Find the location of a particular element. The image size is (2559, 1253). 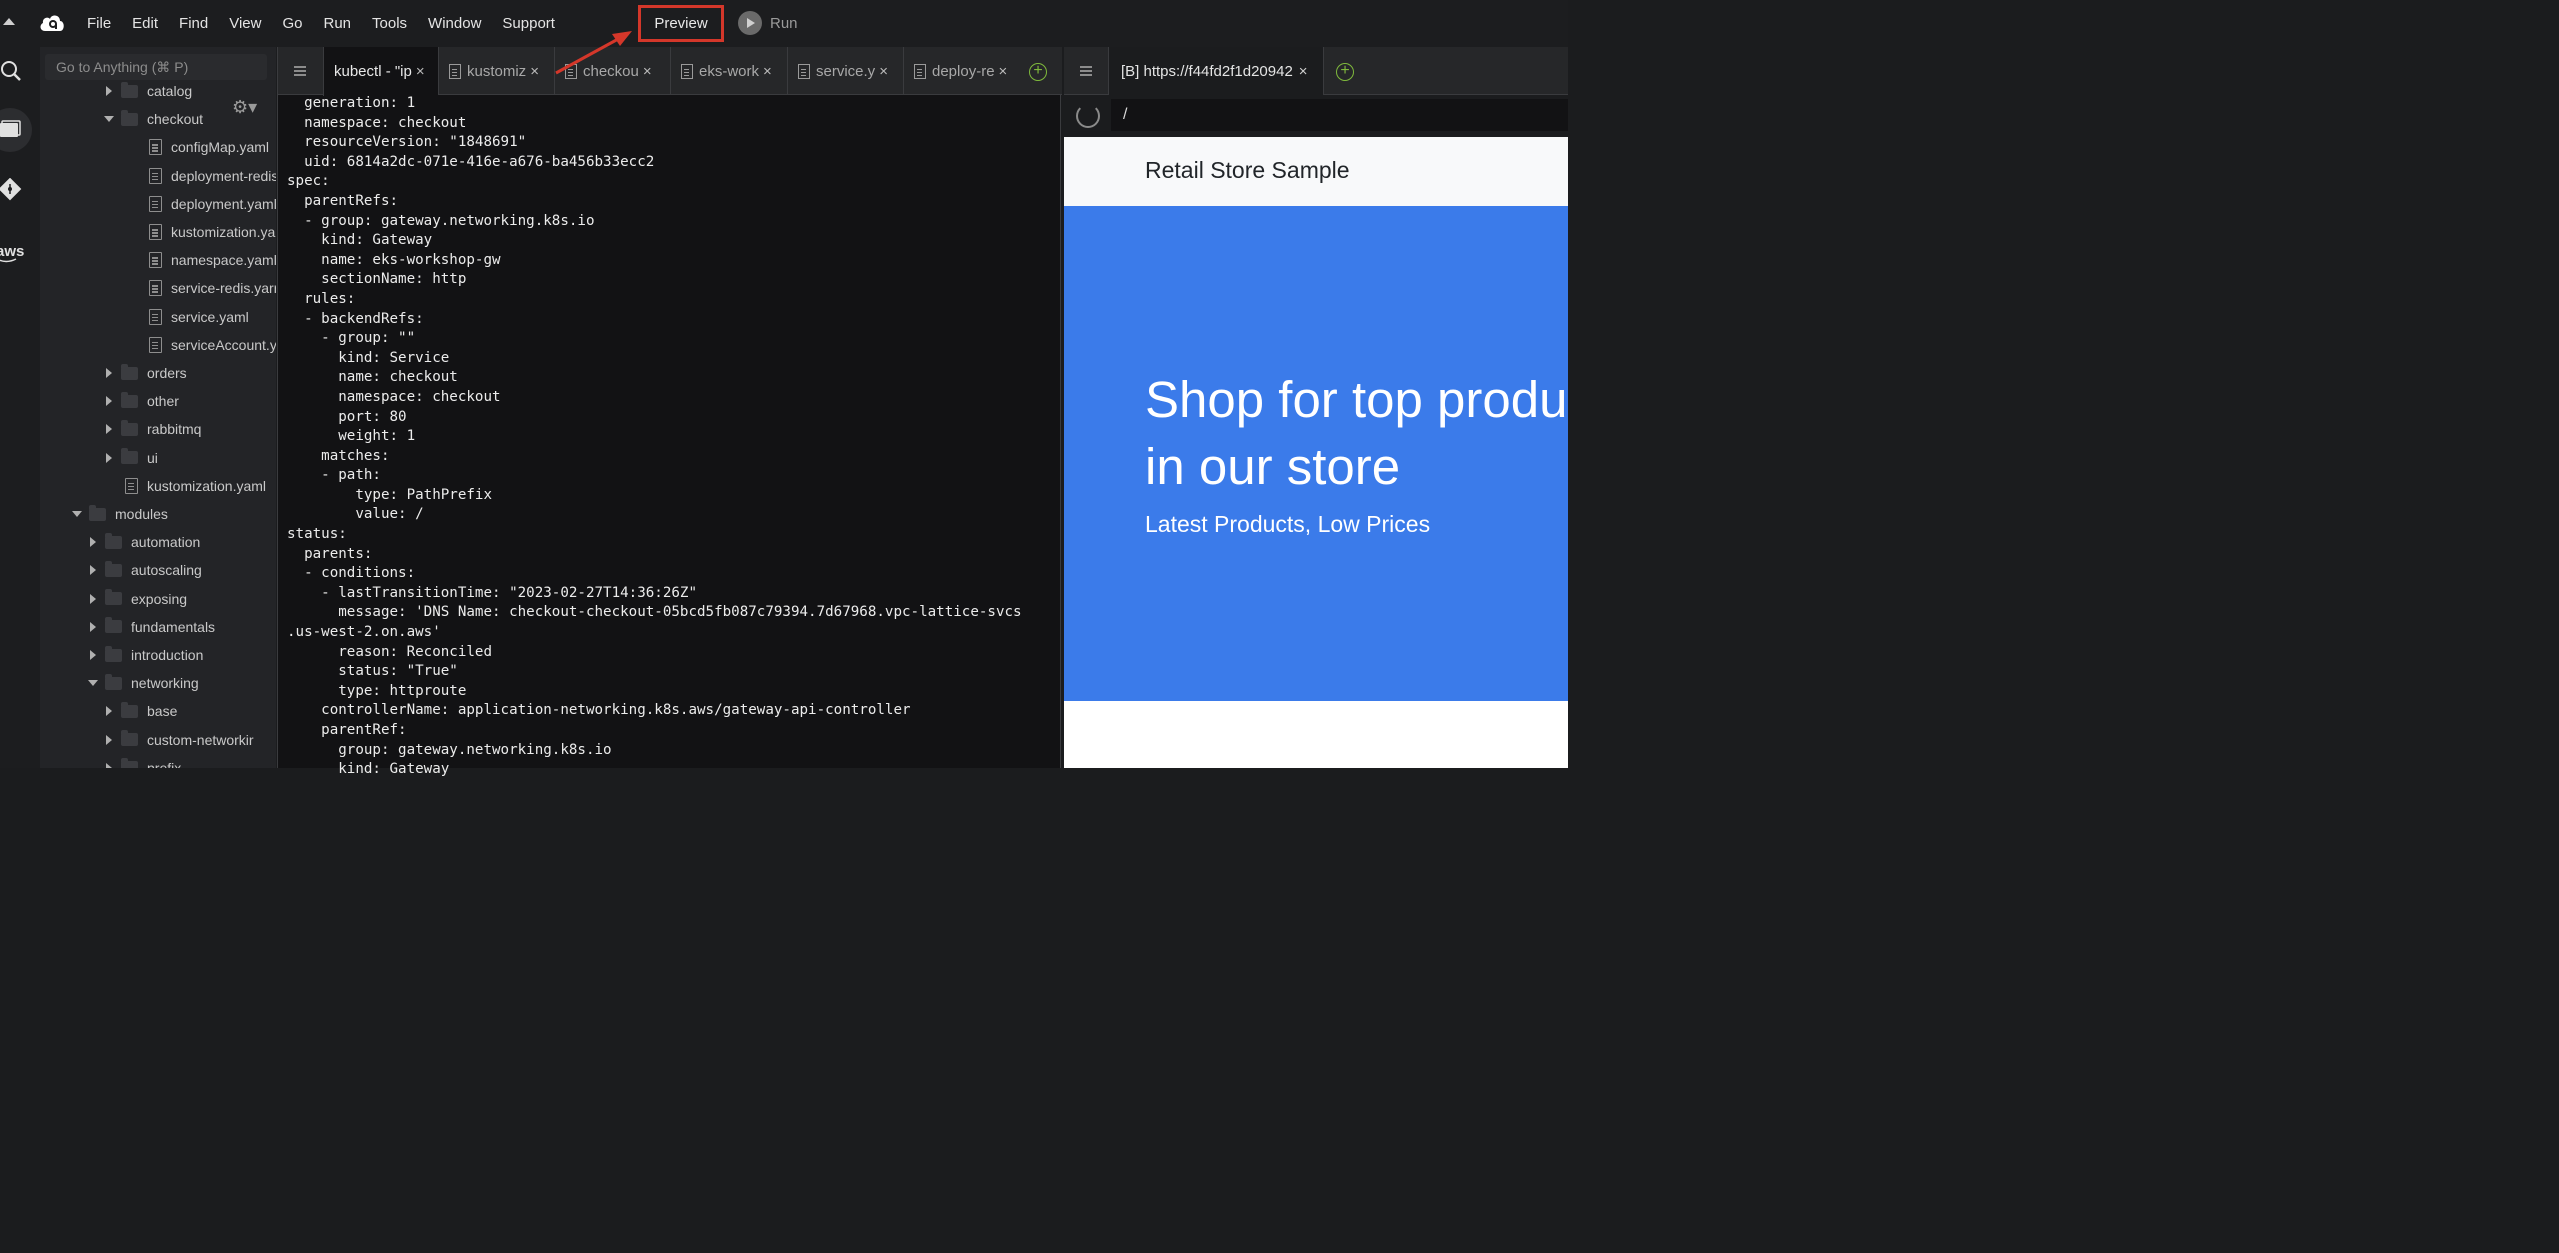

tree-file: kustomization.yar is located at coordinates (212, 232).